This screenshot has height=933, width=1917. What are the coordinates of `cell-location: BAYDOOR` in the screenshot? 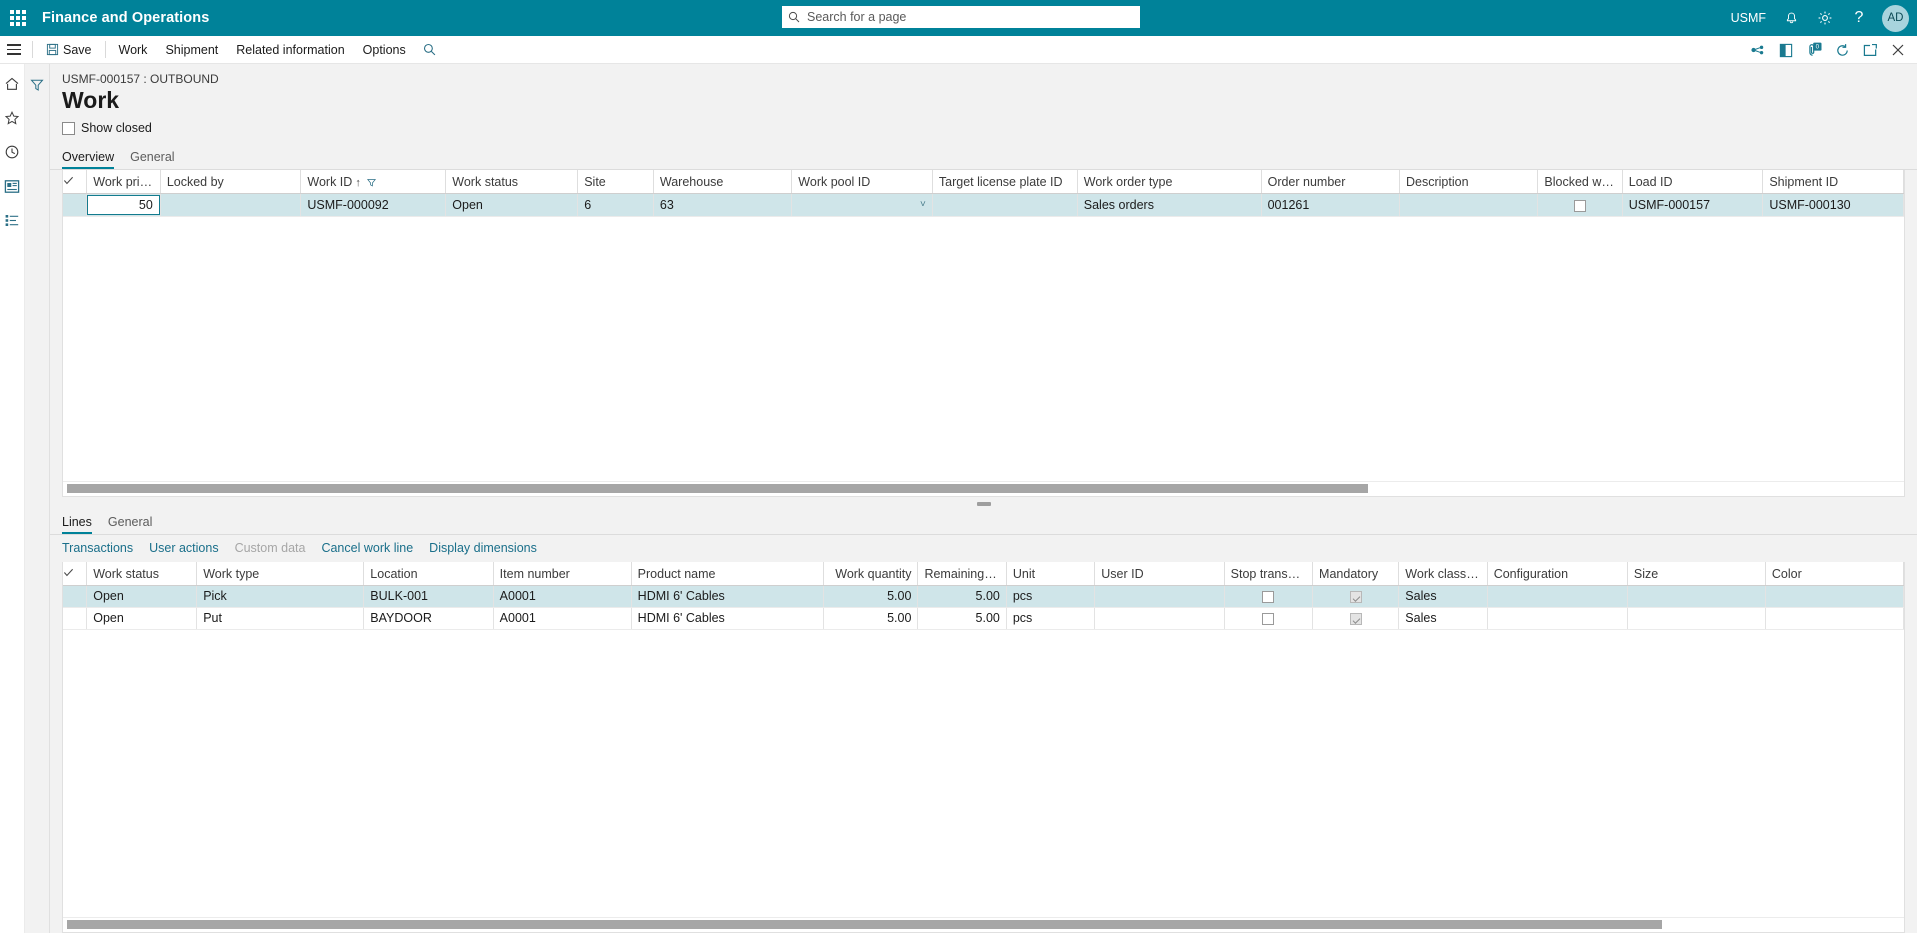 It's located at (428, 618).